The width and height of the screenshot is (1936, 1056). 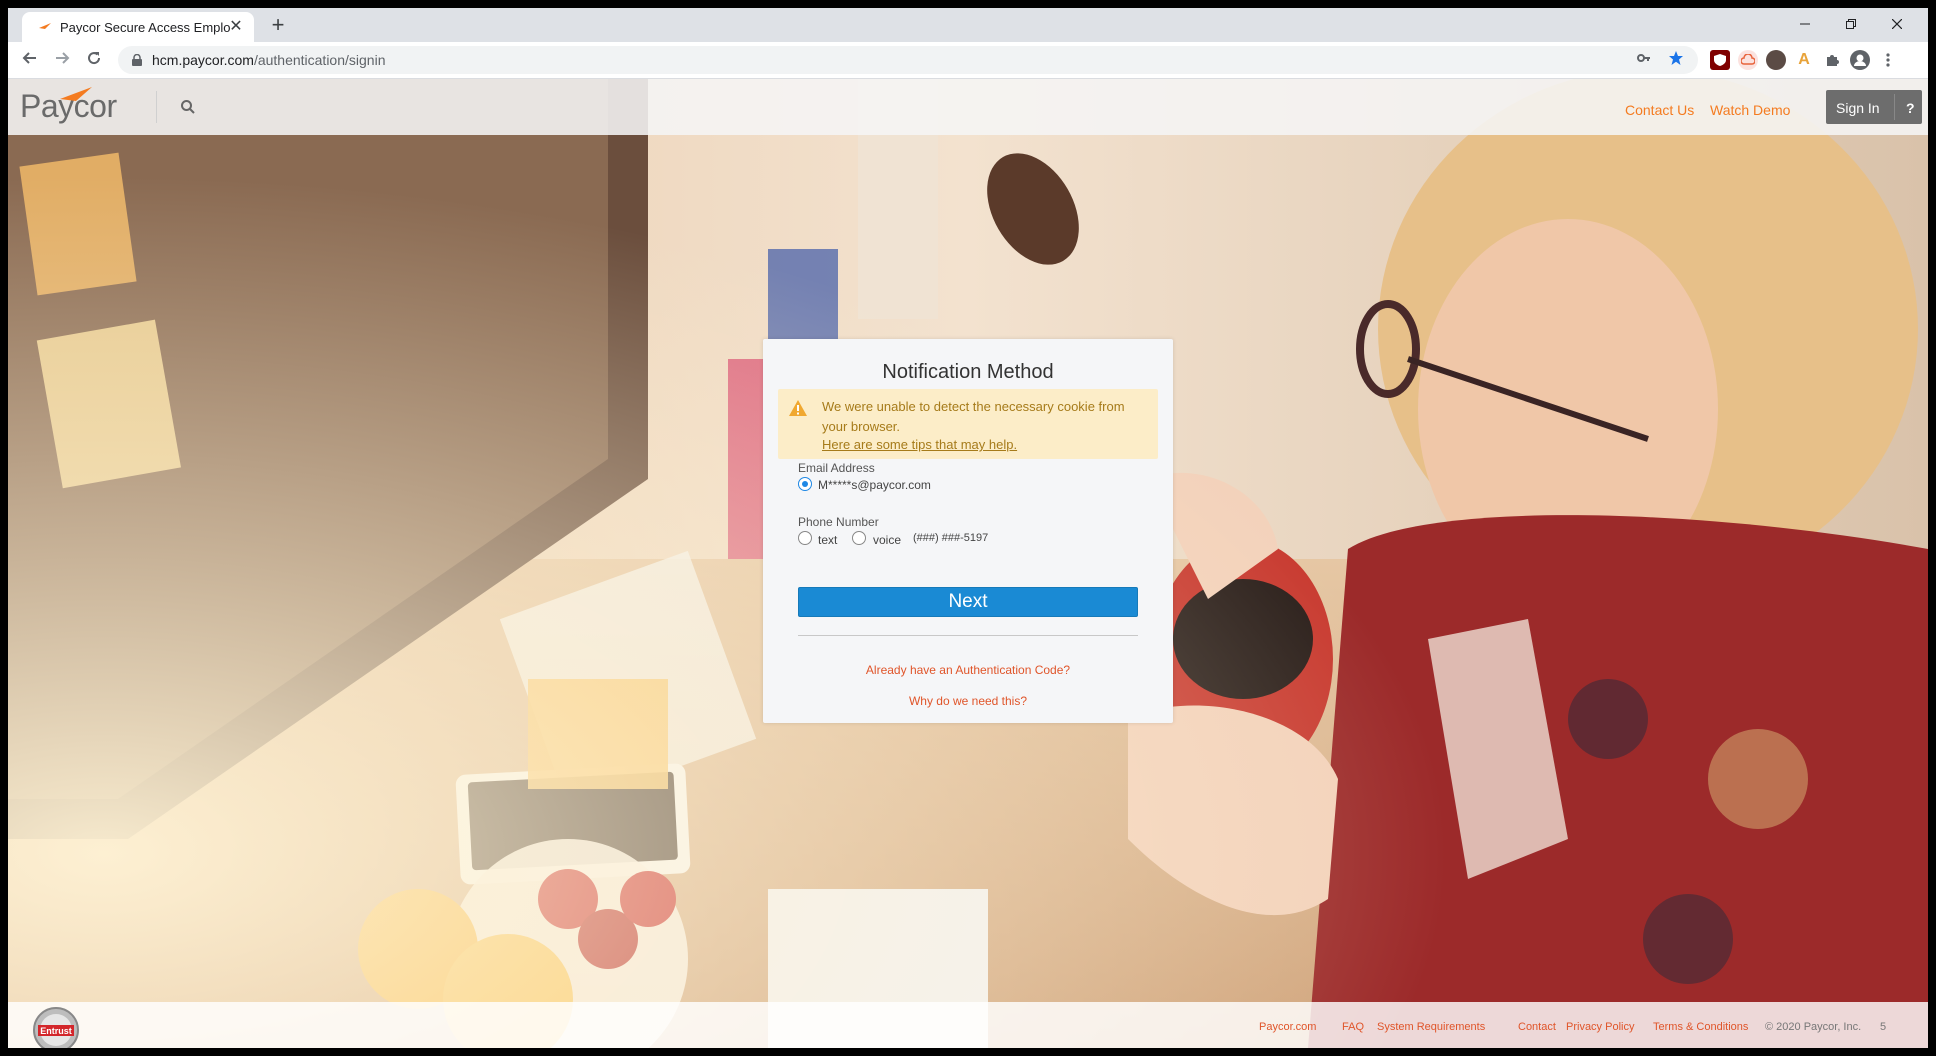 I want to click on close-window-icon, so click(x=1897, y=24).